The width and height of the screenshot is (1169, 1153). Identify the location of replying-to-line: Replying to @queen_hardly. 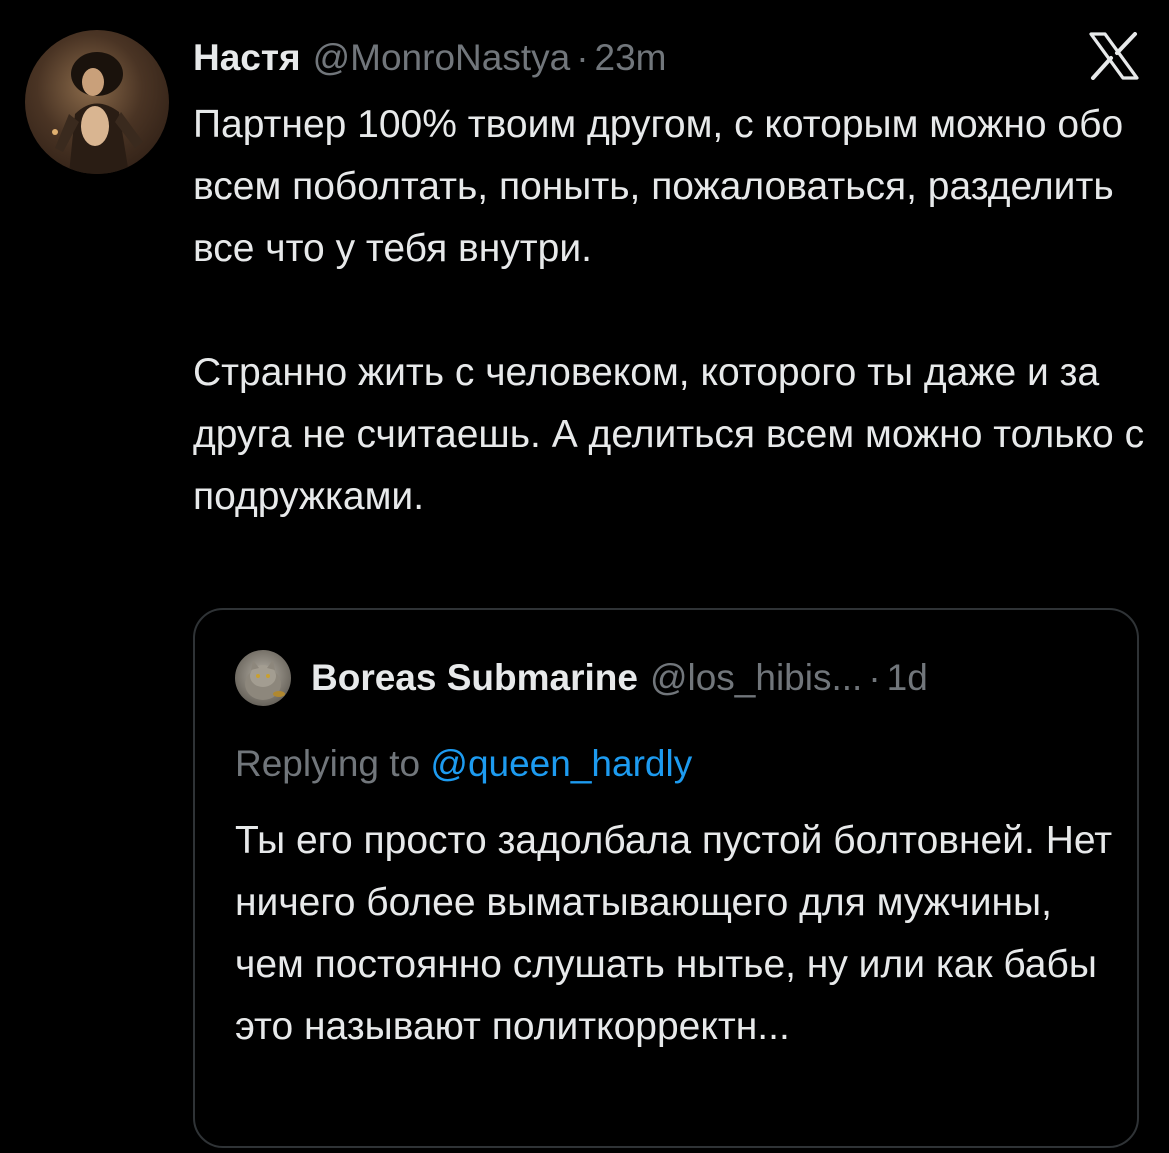
(463, 764).